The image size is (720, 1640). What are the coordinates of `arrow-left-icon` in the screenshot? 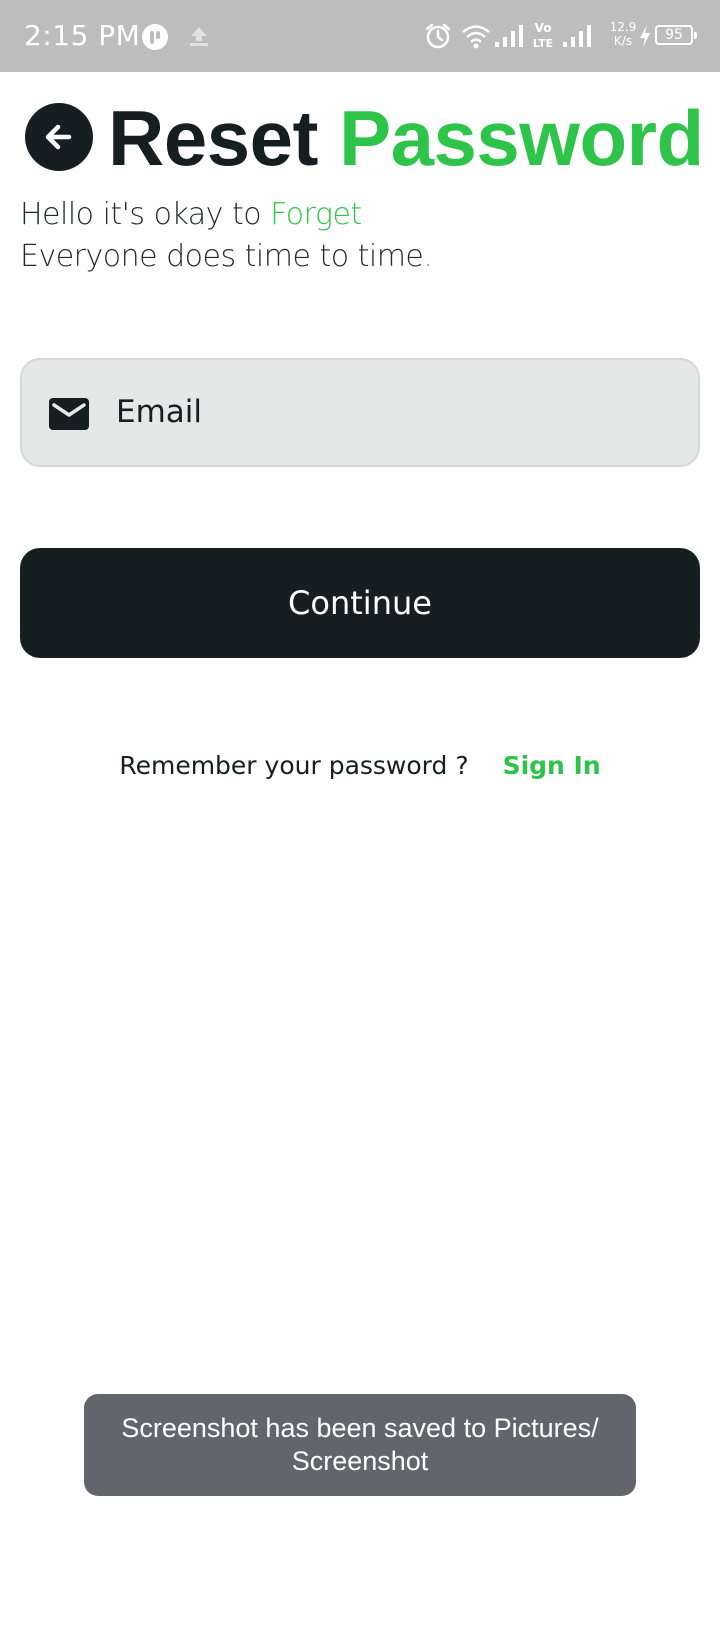 It's located at (58, 137).